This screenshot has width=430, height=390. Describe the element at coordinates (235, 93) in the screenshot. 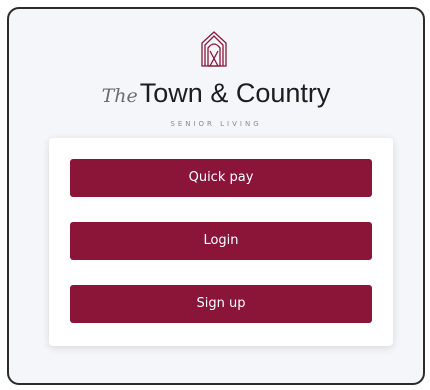

I see `brand-title: Town & Country` at that location.